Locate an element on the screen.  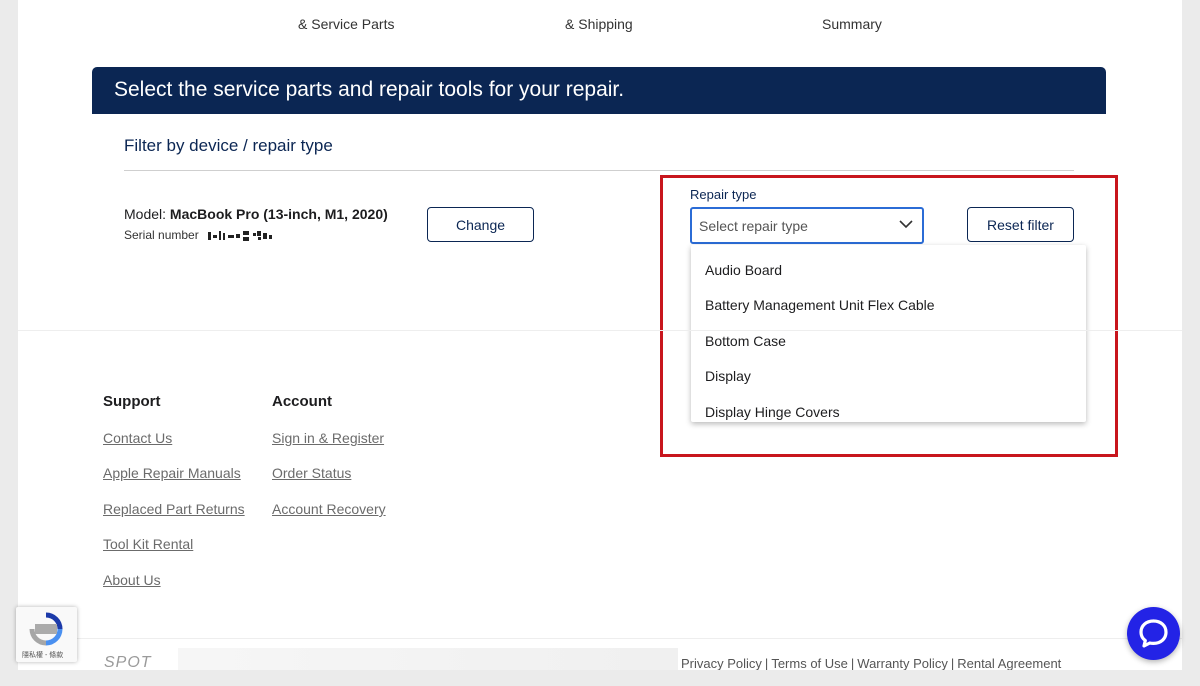
footer-link-contact-us: Contact Us is located at coordinates (137, 438).